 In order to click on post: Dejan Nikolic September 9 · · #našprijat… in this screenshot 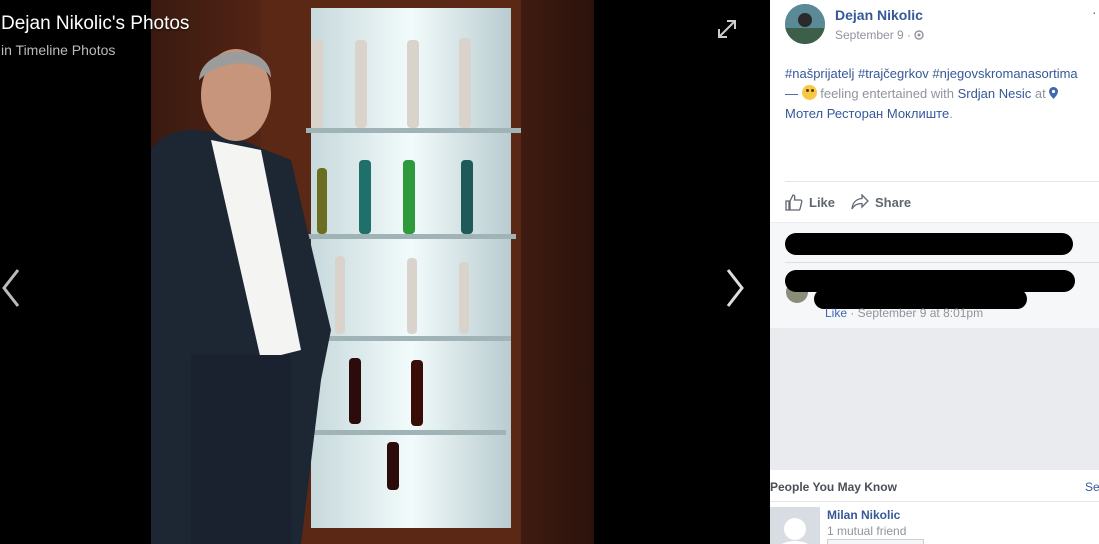, I will do `click(934, 111)`.